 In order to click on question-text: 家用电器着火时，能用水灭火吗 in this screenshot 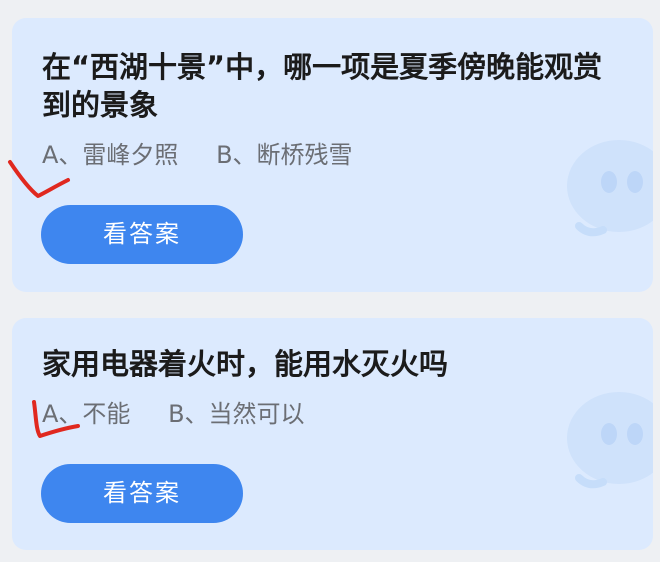, I will do `click(245, 364)`.